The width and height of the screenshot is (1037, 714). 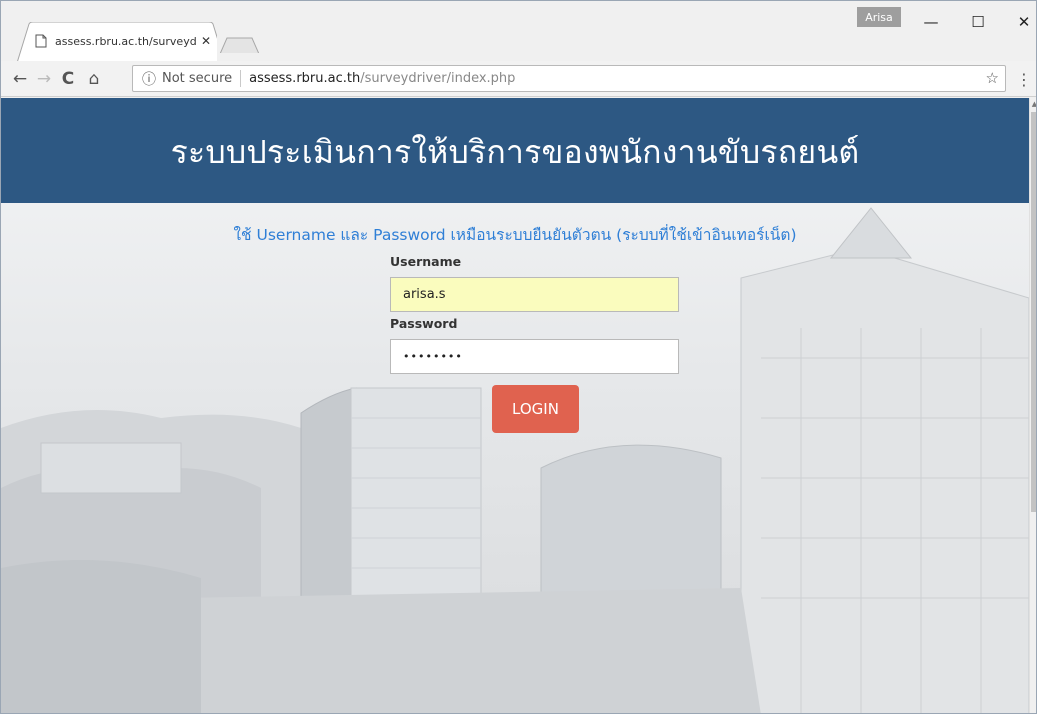 I want to click on scroll-up-arrow-icon: ▲, so click(x=1033, y=104).